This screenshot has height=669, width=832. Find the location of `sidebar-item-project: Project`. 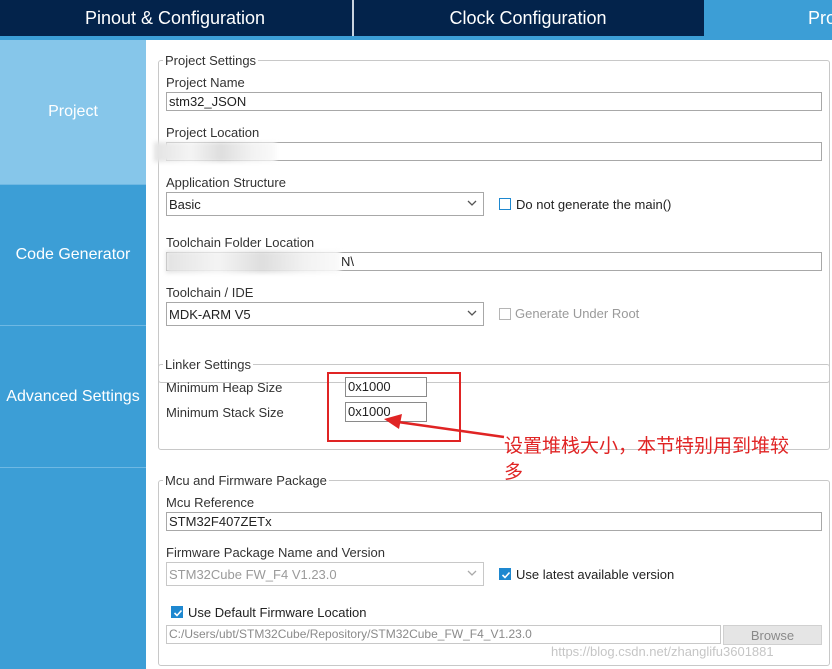

sidebar-item-project: Project is located at coordinates (73, 112).